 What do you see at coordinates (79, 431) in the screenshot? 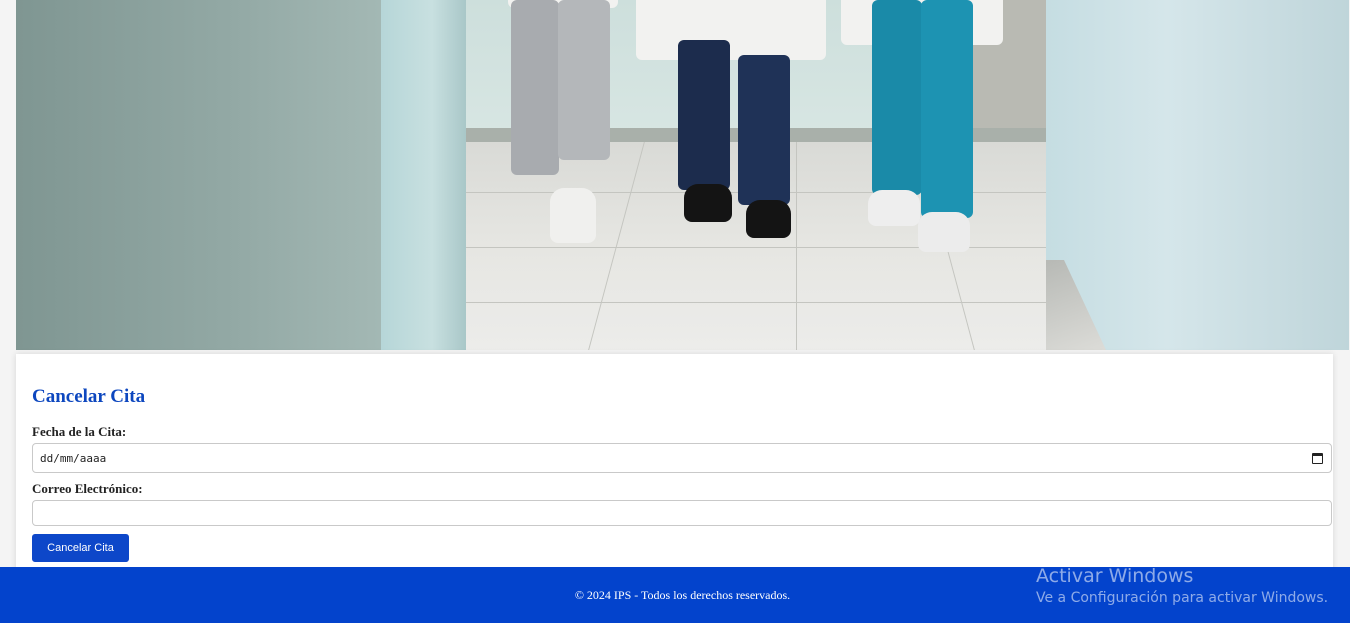
I see `date-label: Fecha de la Cita:` at bounding box center [79, 431].